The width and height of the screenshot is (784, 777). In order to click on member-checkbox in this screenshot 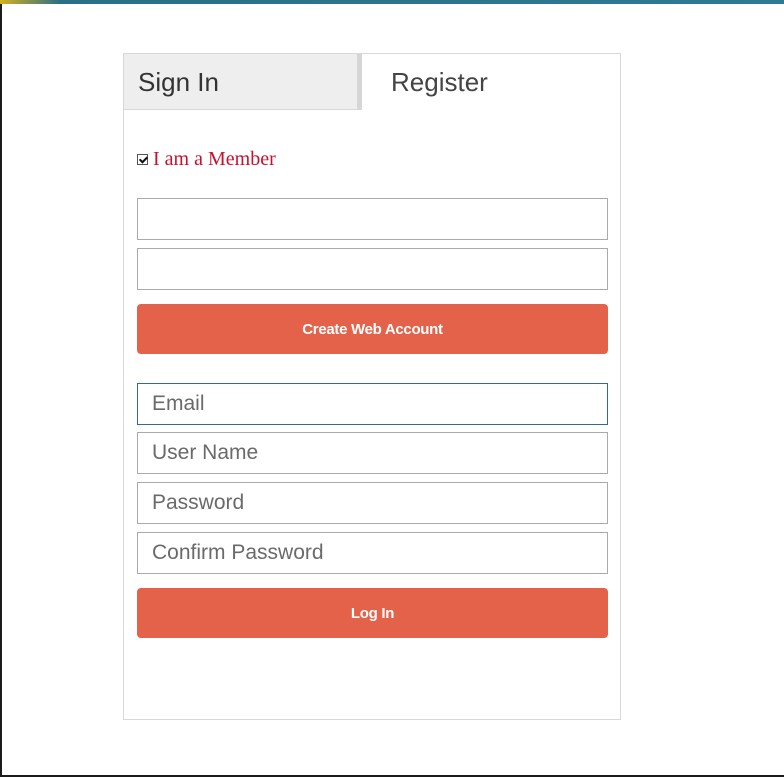, I will do `click(142, 159)`.